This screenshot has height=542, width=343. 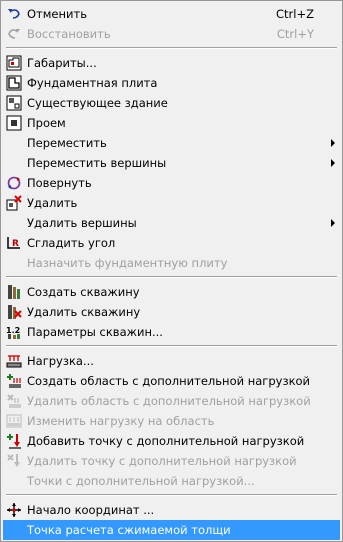 What do you see at coordinates (121, 421) in the screenshot?
I see `menu-item-label: Изменить нагрузку на область` at bounding box center [121, 421].